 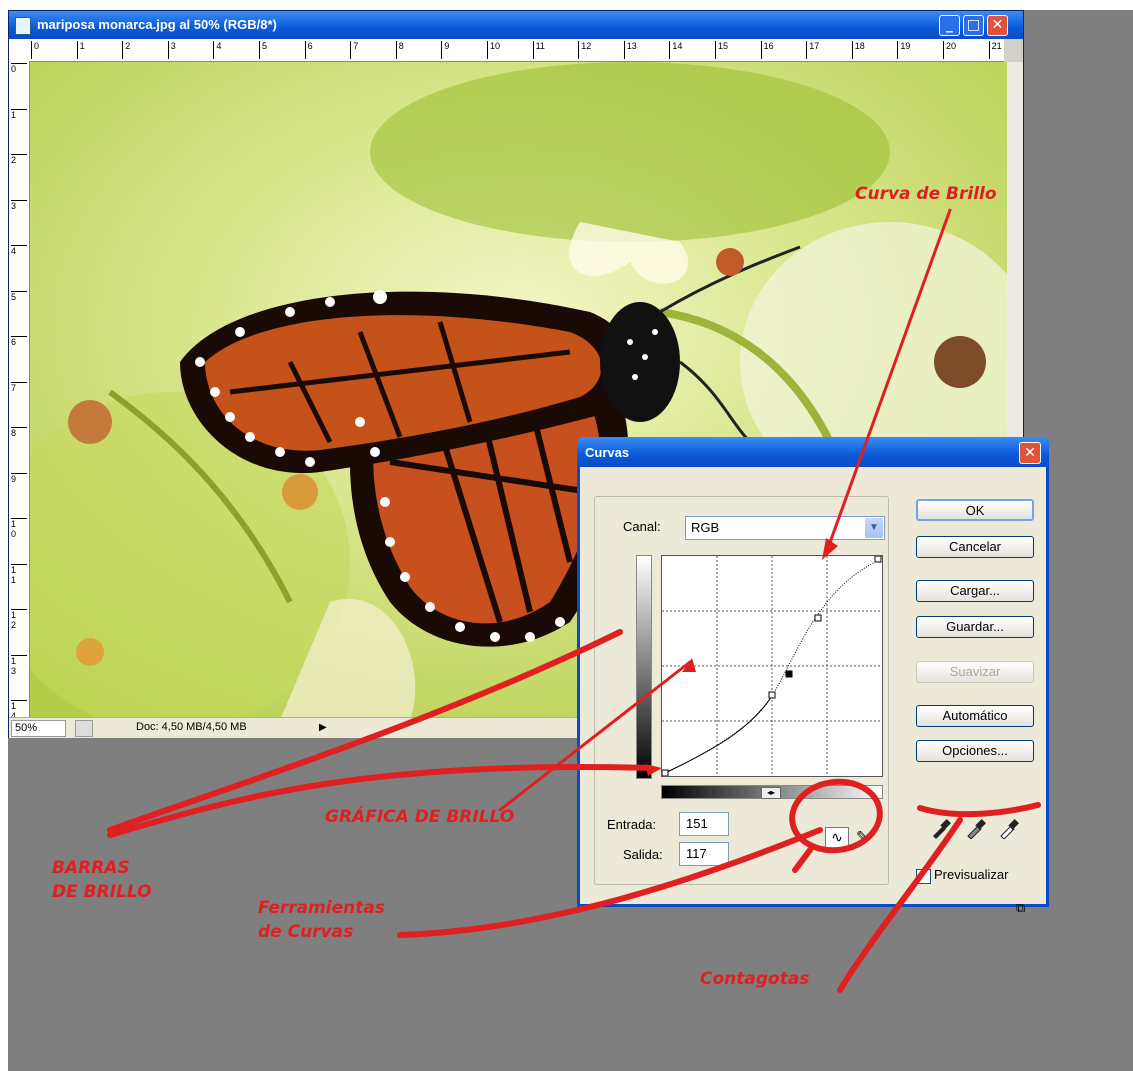 I want to click on h-ruler-tick: 1, so click(x=80, y=50).